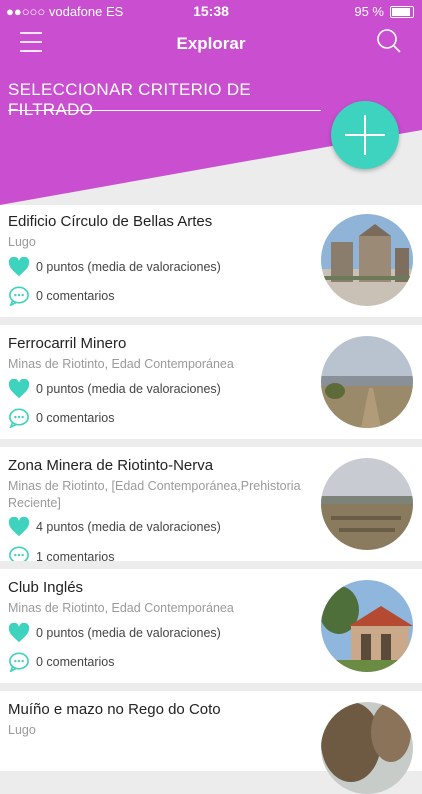 Image resolution: width=422 pixels, height=794 pixels. Describe the element at coordinates (211, 742) in the screenshot. I see `list-item: Muíño e mazo no Rego do Coto Lugo` at that location.